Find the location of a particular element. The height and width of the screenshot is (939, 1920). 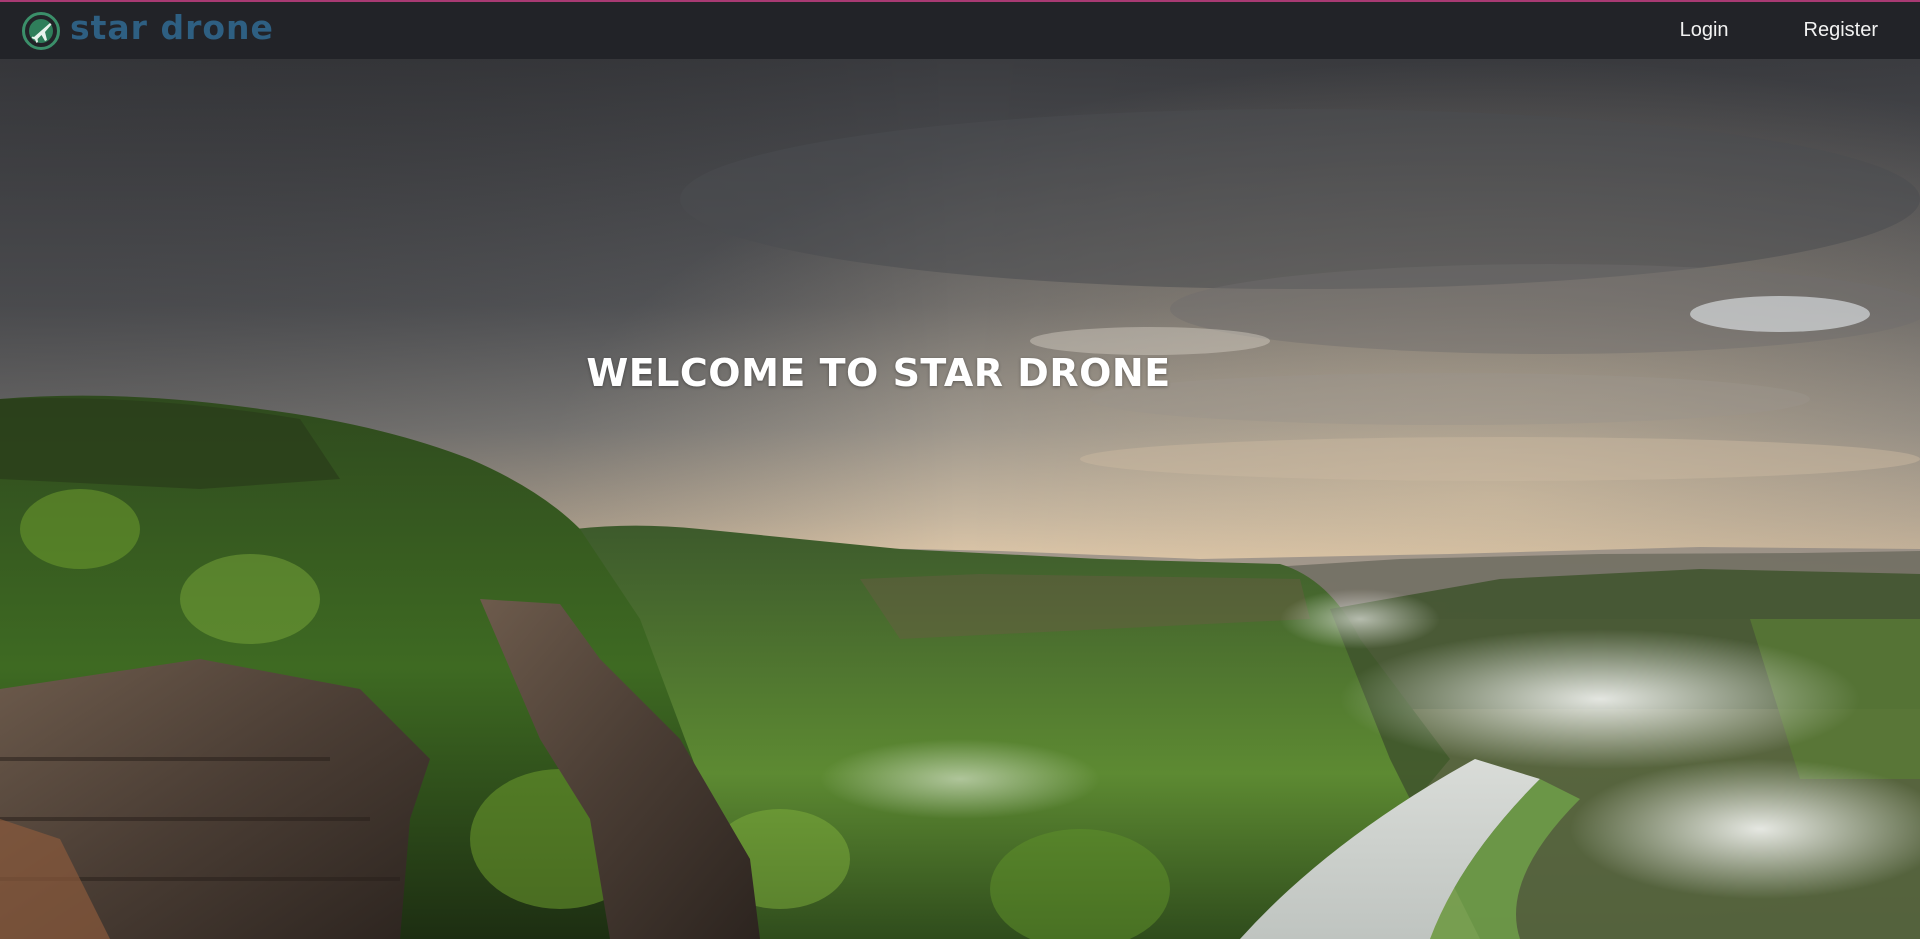

brand-logo-link: star drone is located at coordinates (147, 30).